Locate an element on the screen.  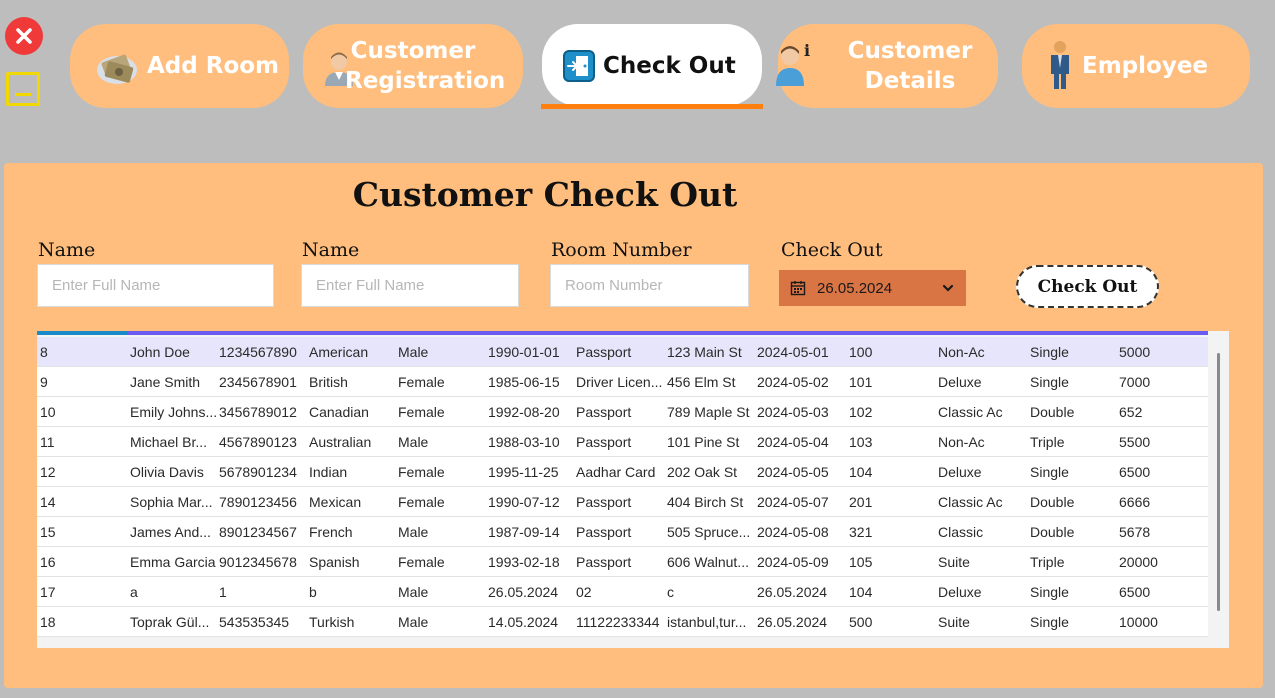
table-cell: 2024-05-07 is located at coordinates (793, 502).